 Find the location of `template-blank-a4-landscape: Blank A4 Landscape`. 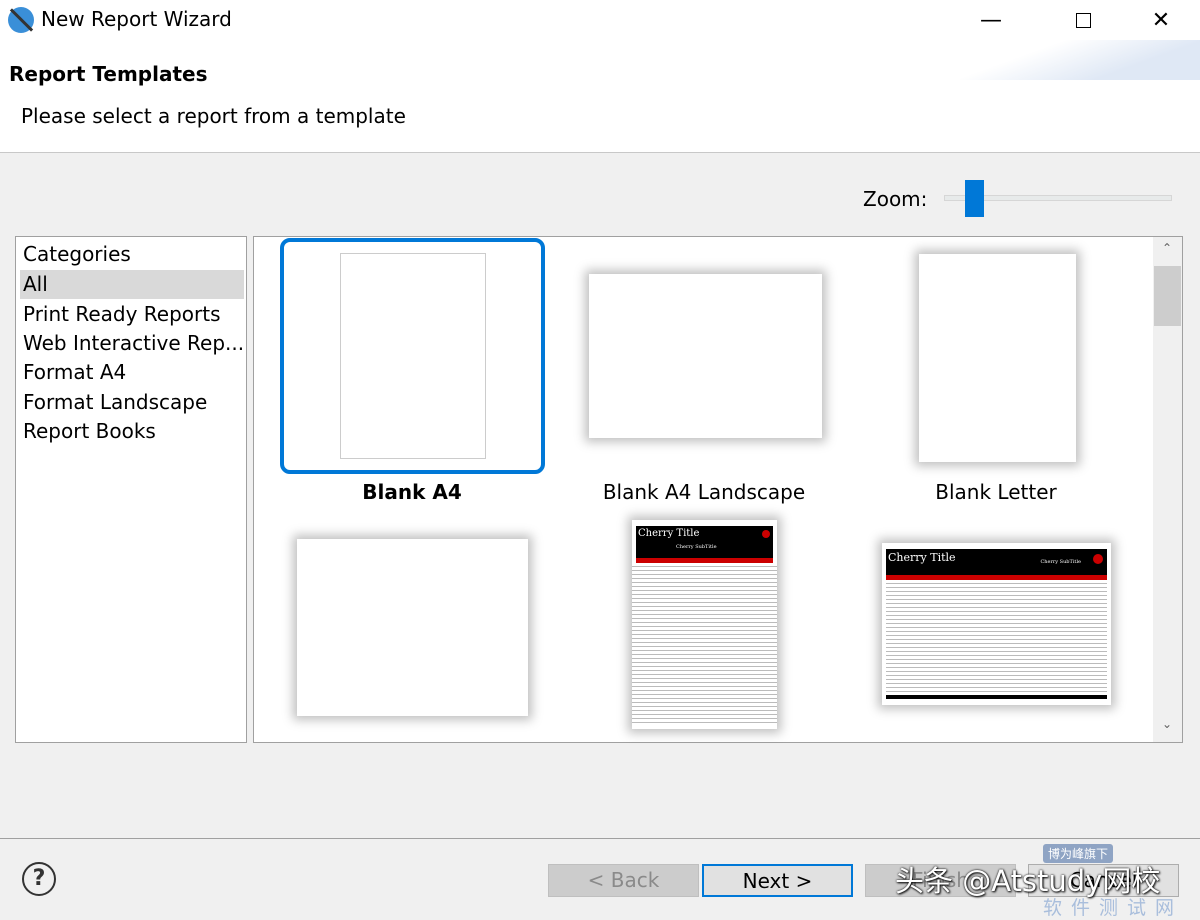

template-blank-a4-landscape: Blank A4 Landscape is located at coordinates (704, 372).